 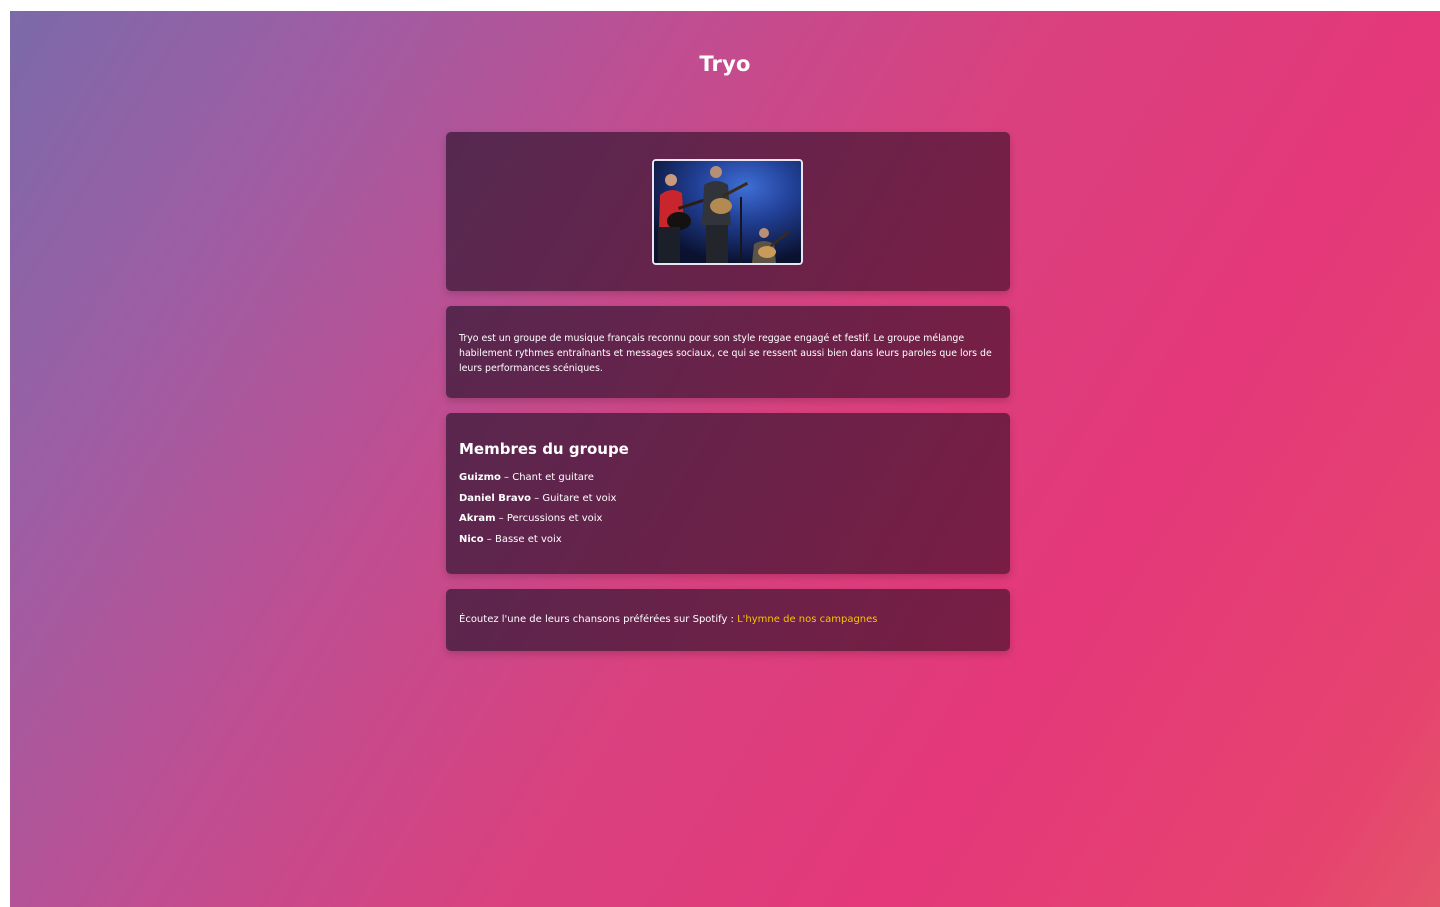 I want to click on member-name: Nico, so click(x=471, y=539).